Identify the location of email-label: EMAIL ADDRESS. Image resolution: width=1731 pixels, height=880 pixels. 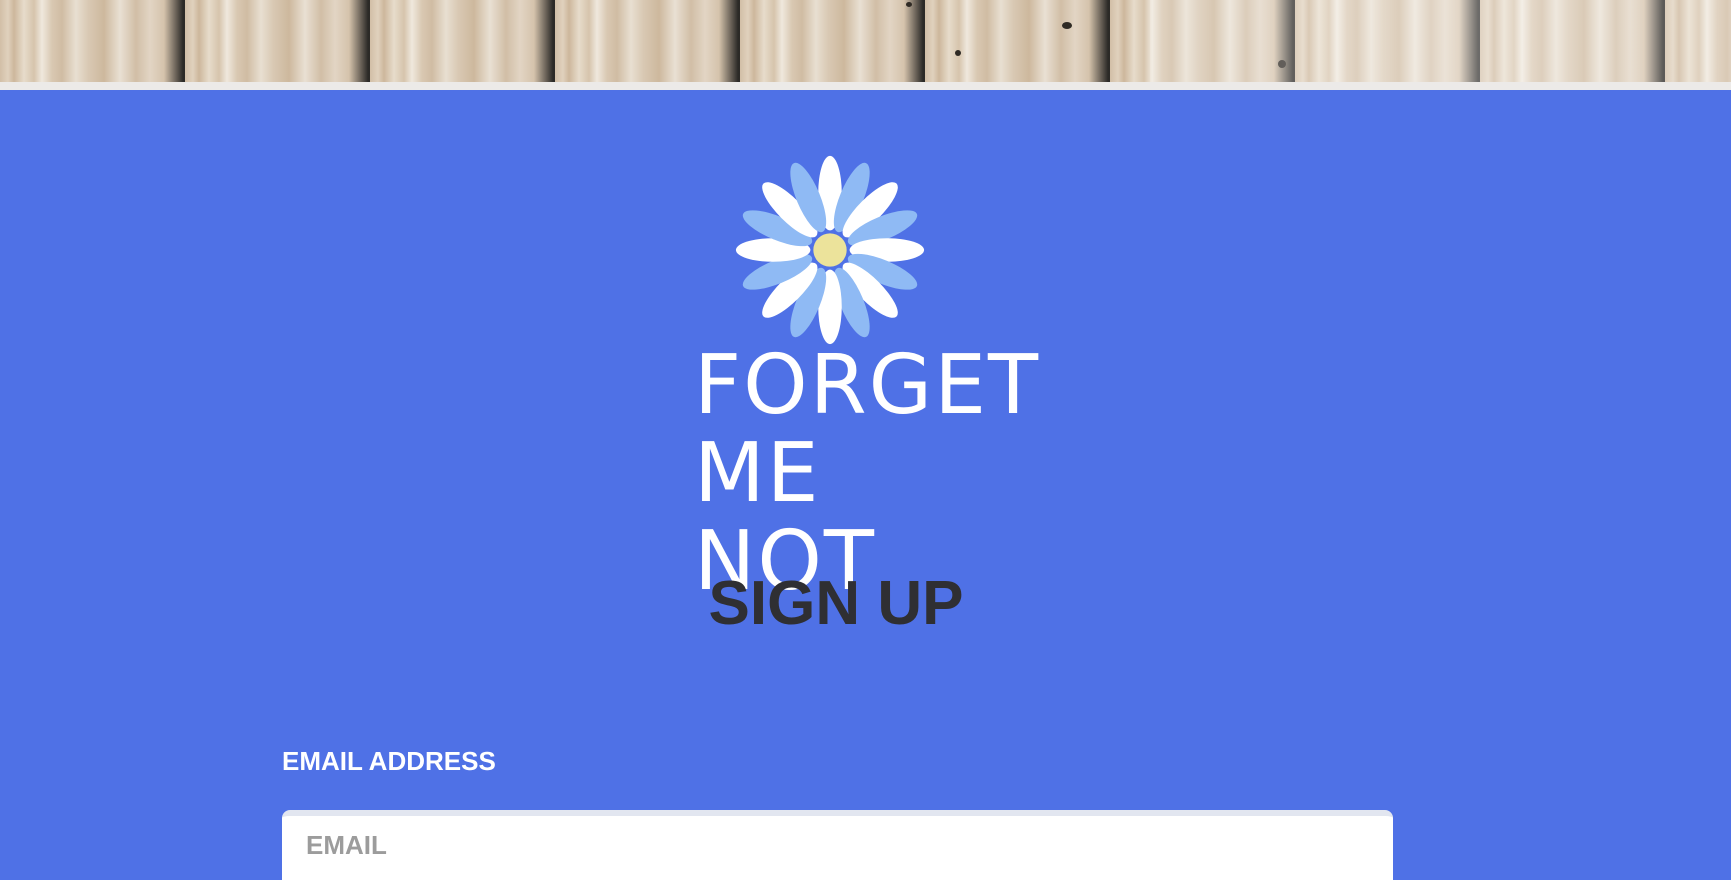
(389, 761).